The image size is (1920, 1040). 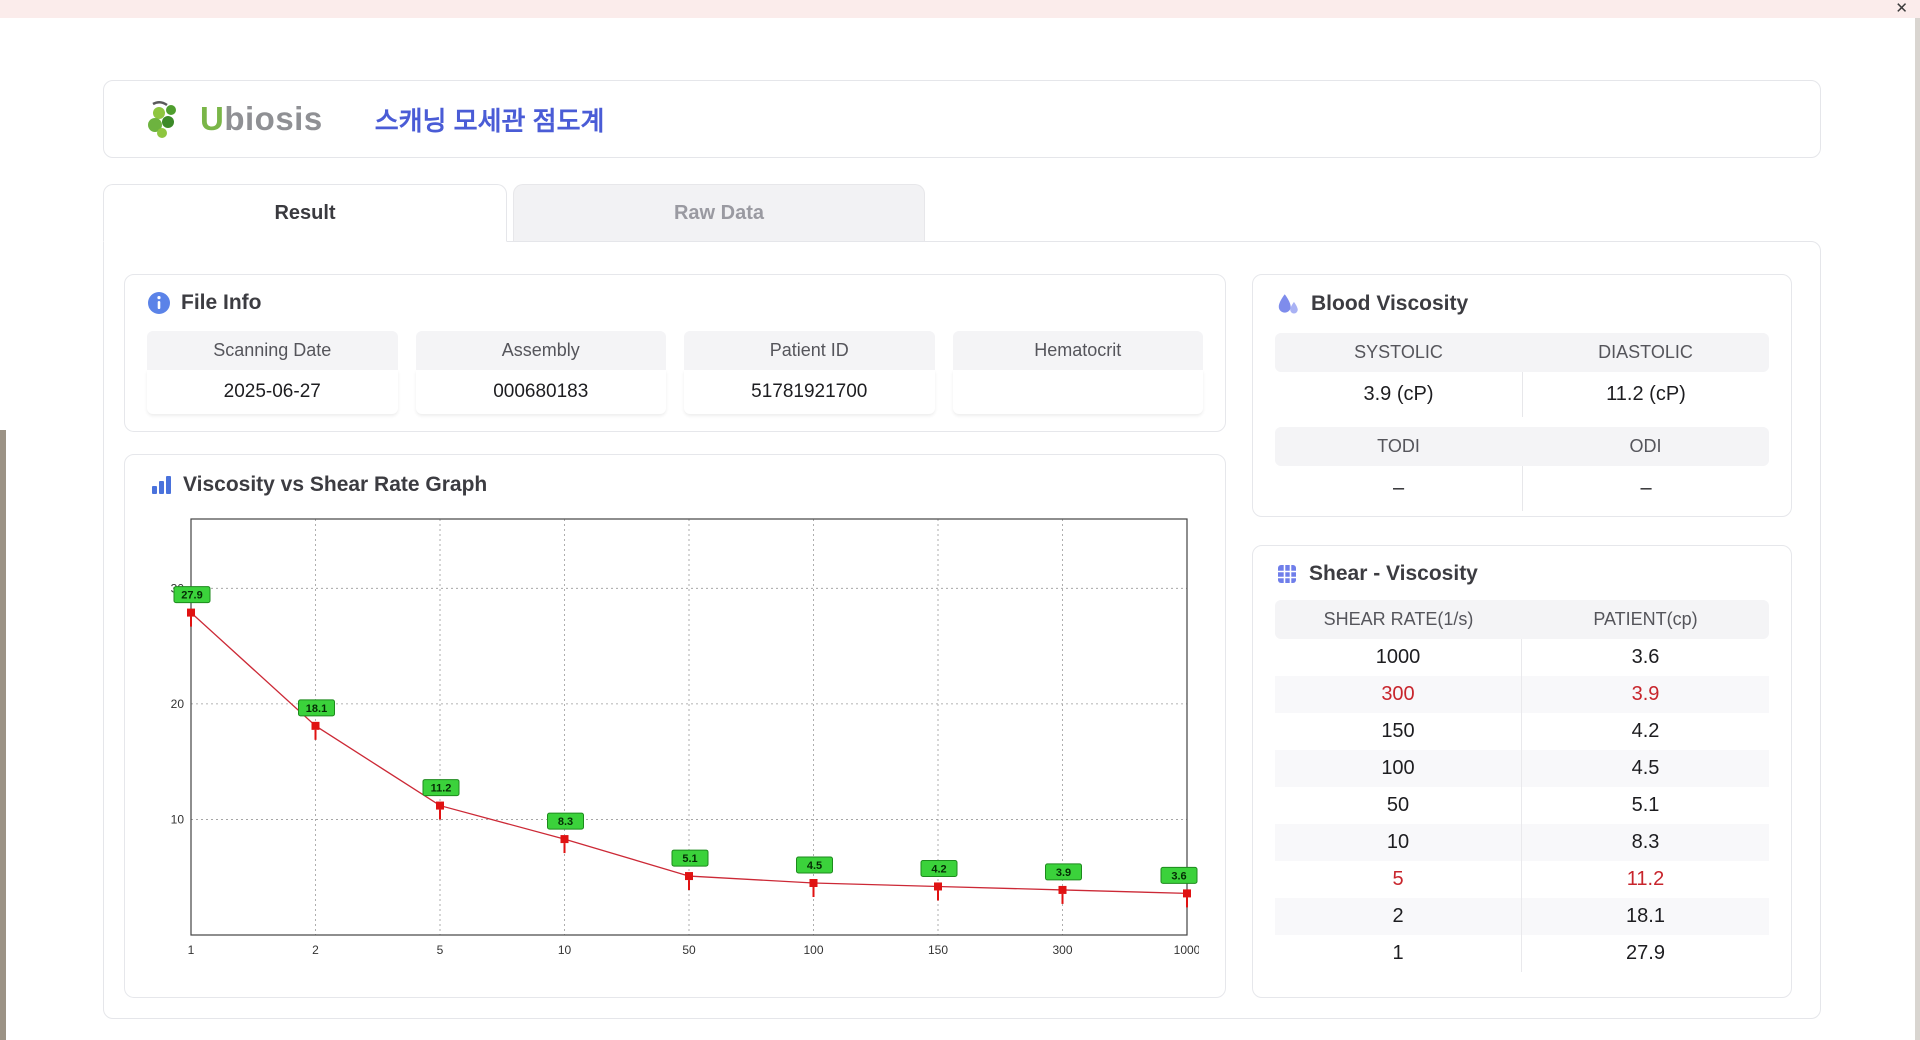 I want to click on svg-text: 5, so click(x=440, y=950).